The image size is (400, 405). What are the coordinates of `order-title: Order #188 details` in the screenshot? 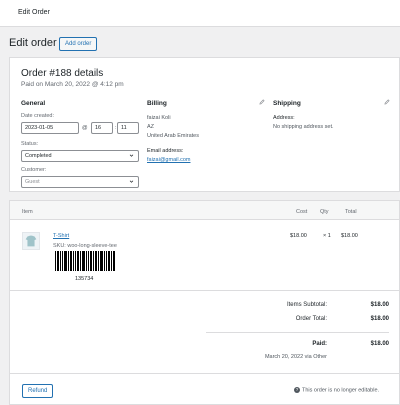 It's located at (62, 73).